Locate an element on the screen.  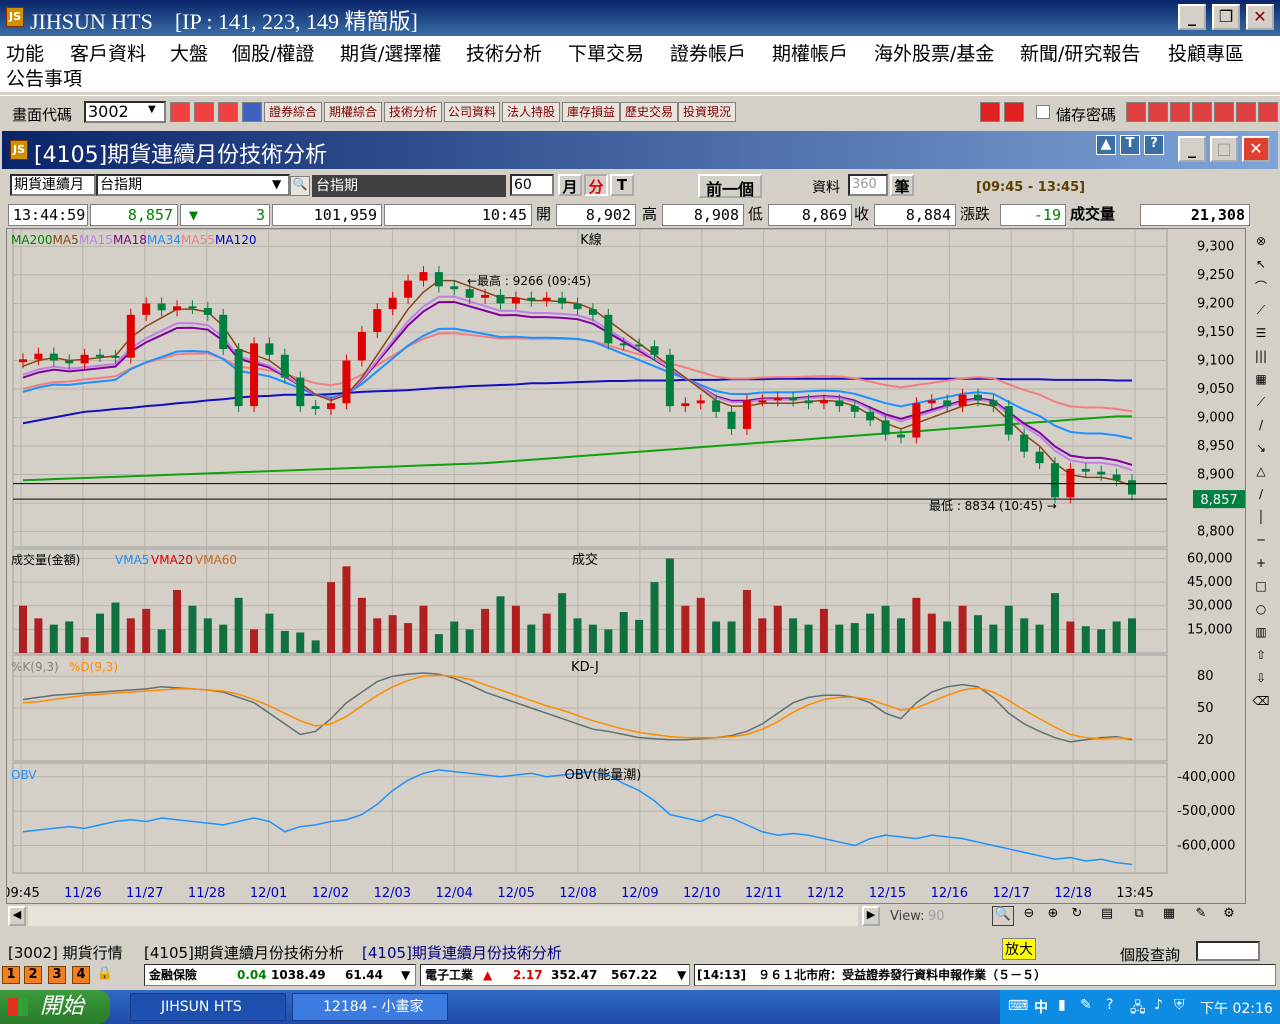
fan-icon: ⟋ is located at coordinates (1261, 402).